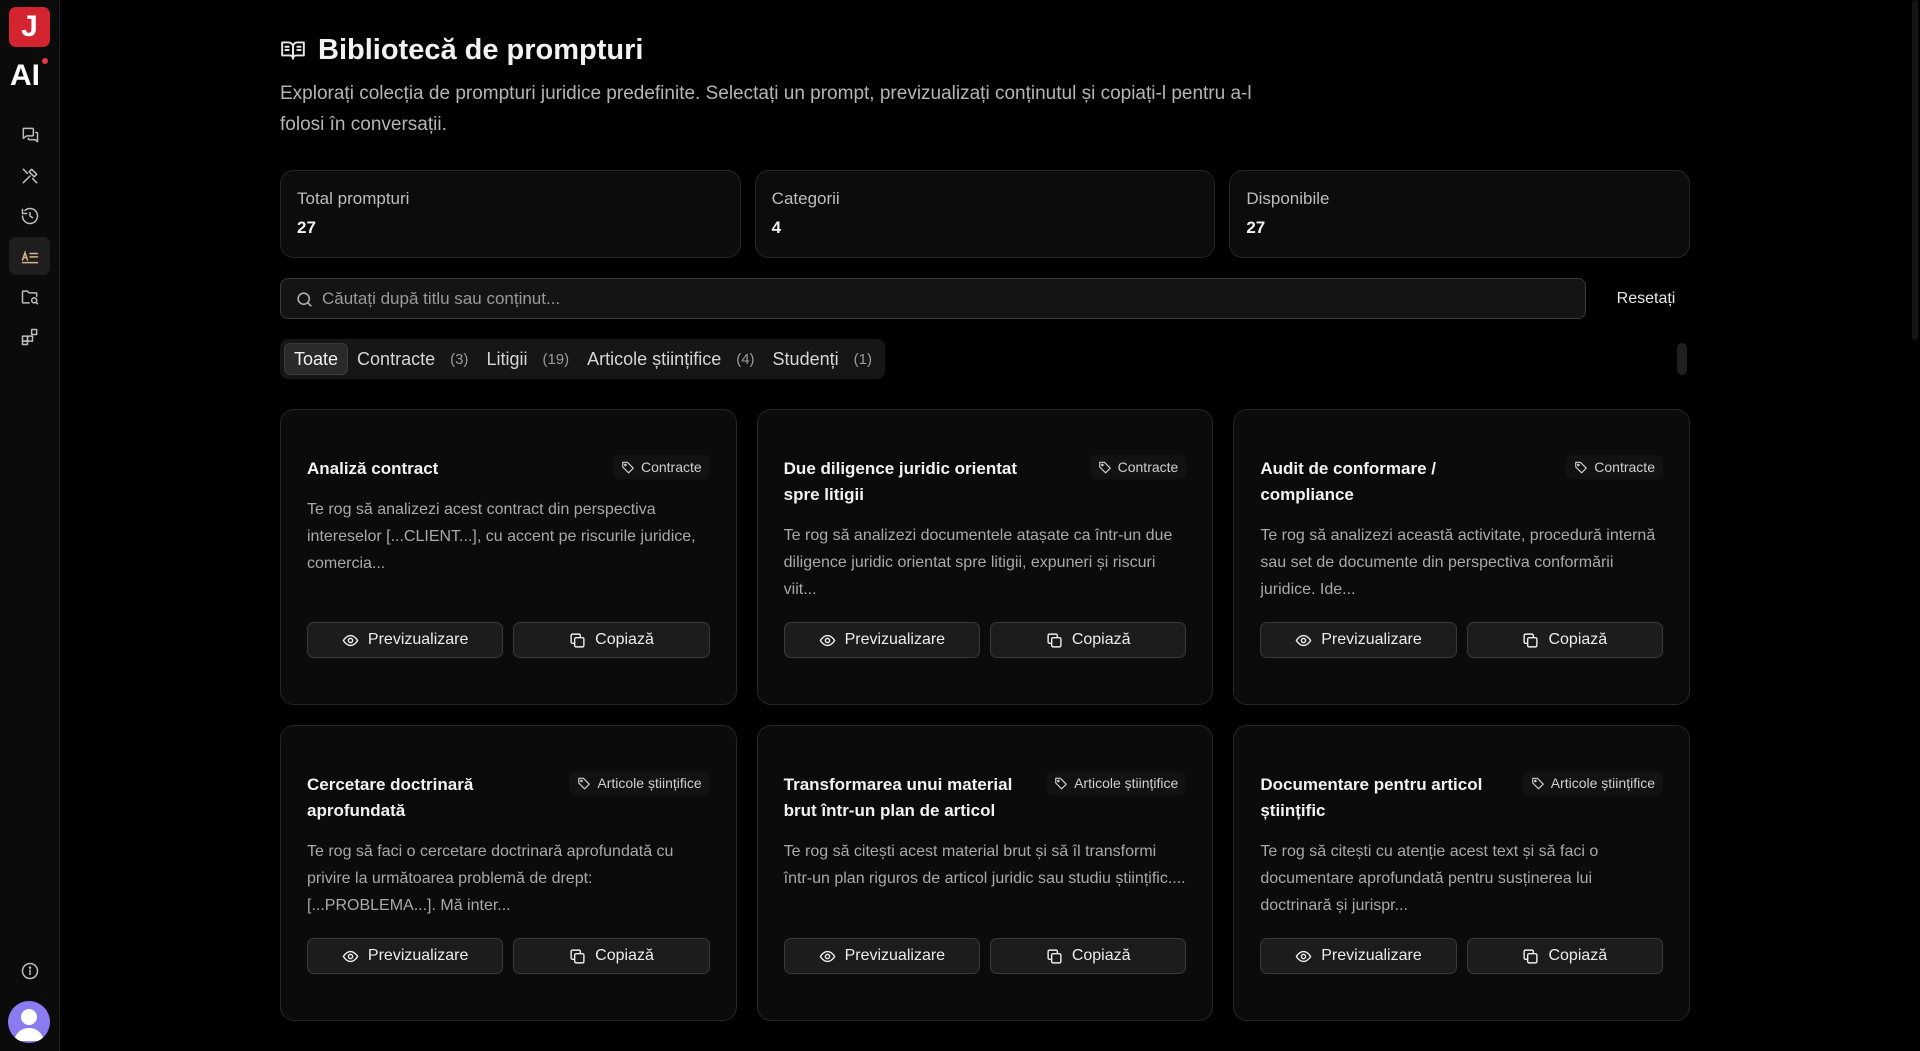 The image size is (1920, 1051). Describe the element at coordinates (29, 27) in the screenshot. I see `app-logo: J` at that location.